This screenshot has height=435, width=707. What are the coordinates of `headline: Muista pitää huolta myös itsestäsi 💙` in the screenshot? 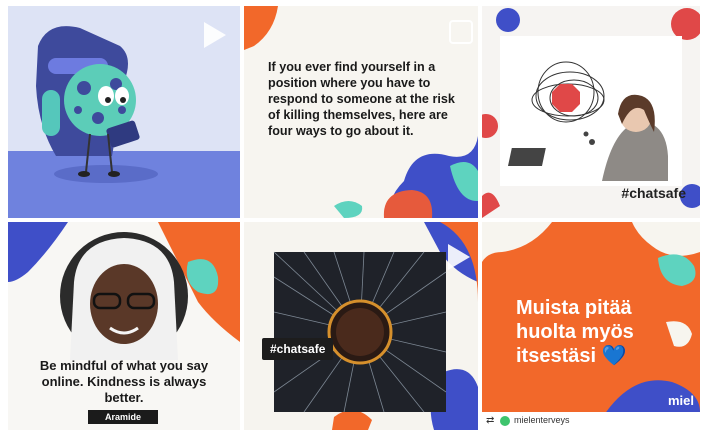 It's located at (601, 332).